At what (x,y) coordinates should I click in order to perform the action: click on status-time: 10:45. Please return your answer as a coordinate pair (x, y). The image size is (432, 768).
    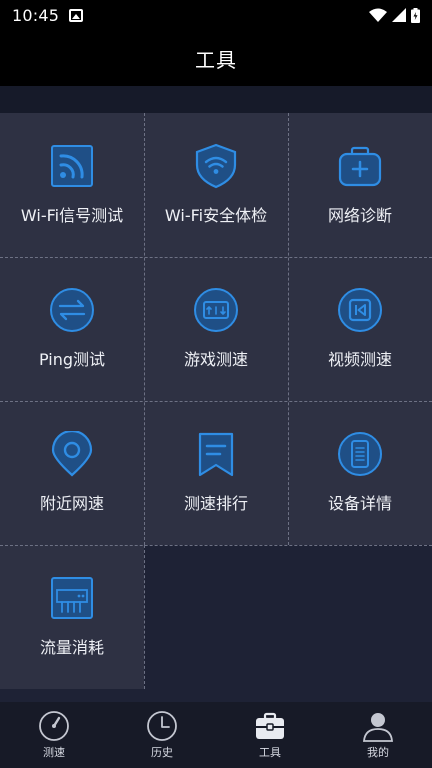
    Looking at the image, I should click on (36, 15).